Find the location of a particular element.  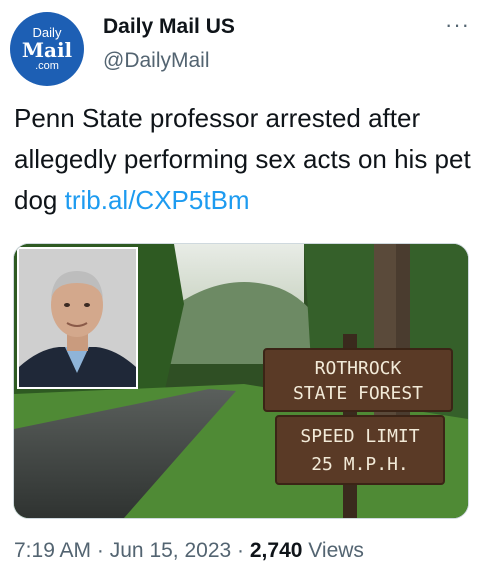

more-options-icon: ··· is located at coordinates (457, 25).